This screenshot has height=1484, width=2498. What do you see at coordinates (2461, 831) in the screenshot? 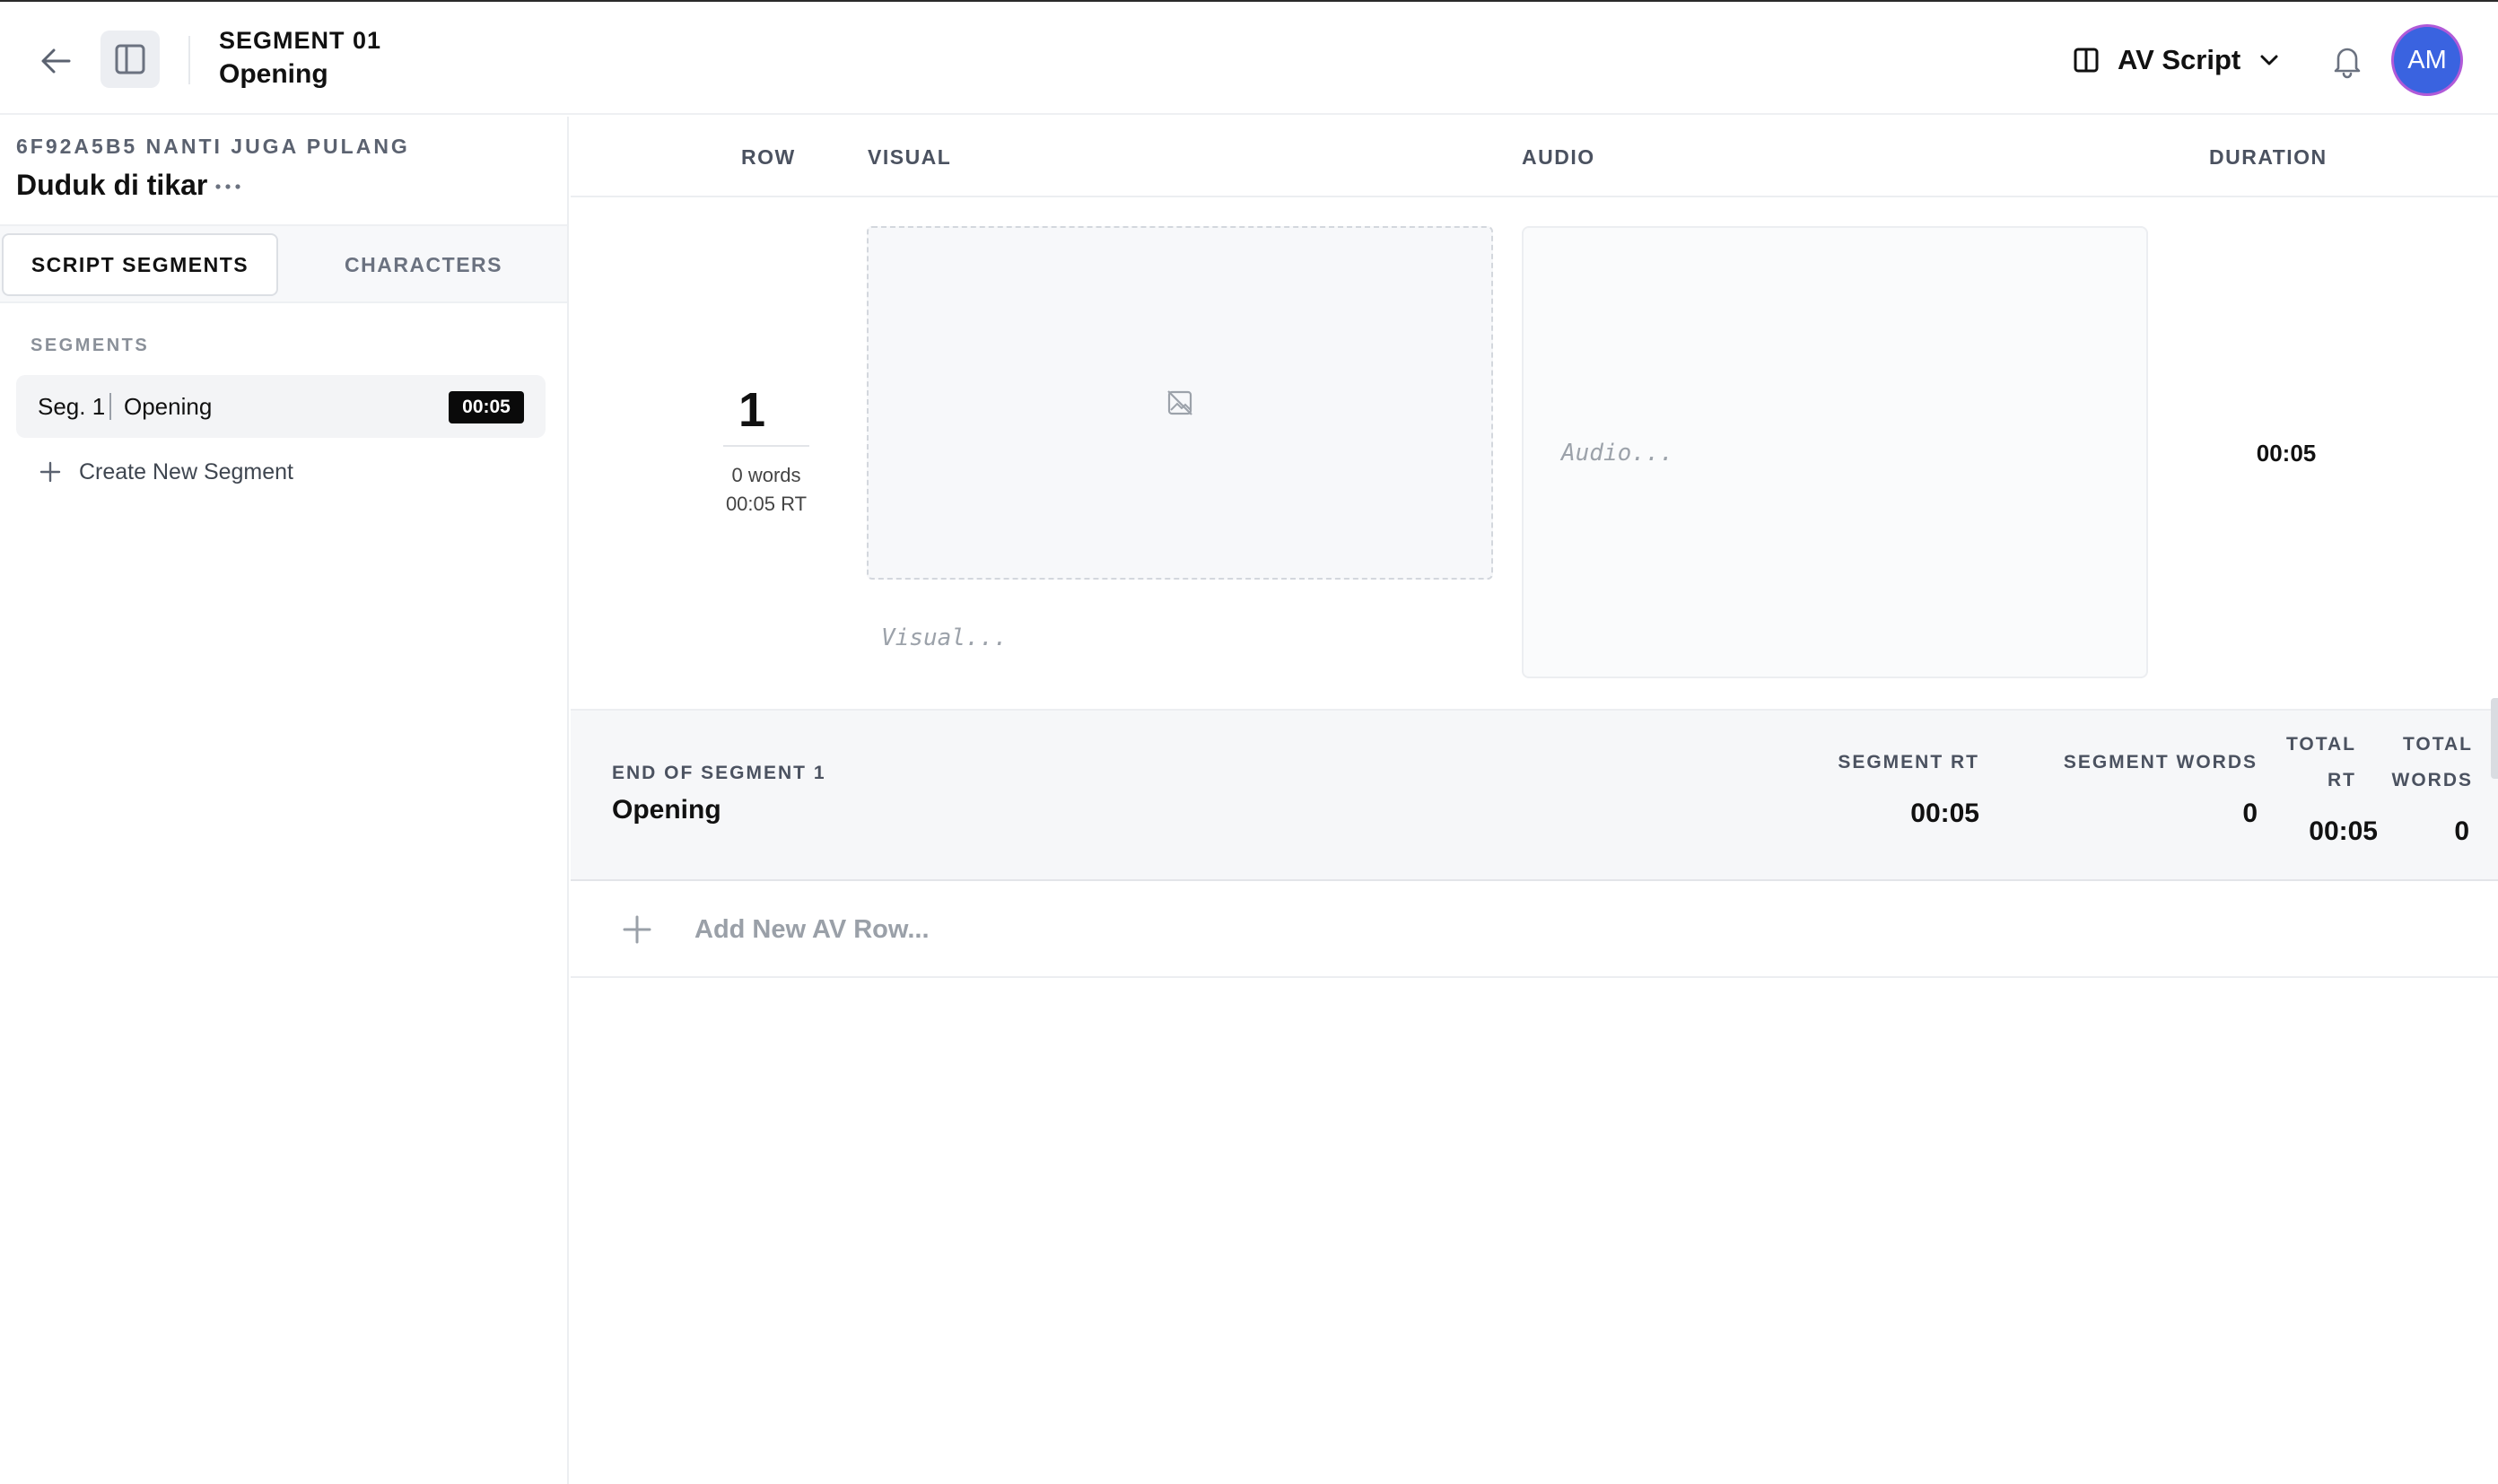
I see `total-words-value: 0` at bounding box center [2461, 831].